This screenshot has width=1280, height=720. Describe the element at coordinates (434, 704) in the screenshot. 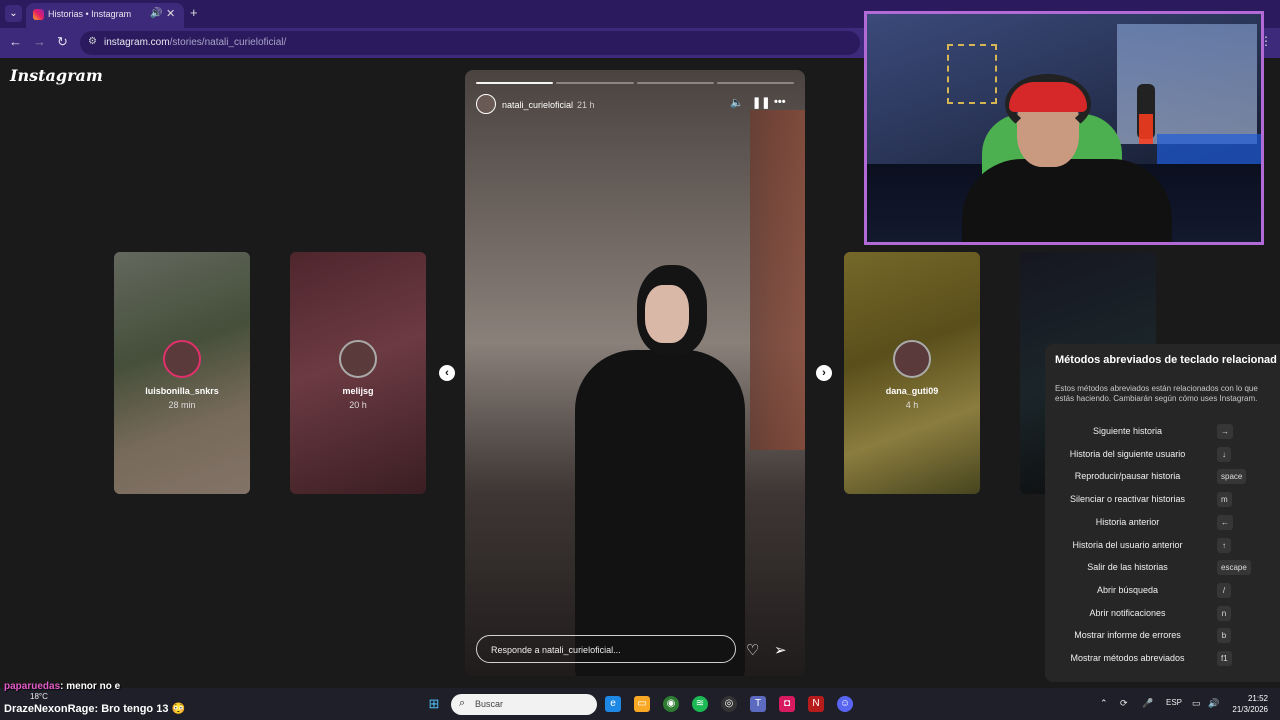

I see `windows-start-icon: ⊞` at that location.